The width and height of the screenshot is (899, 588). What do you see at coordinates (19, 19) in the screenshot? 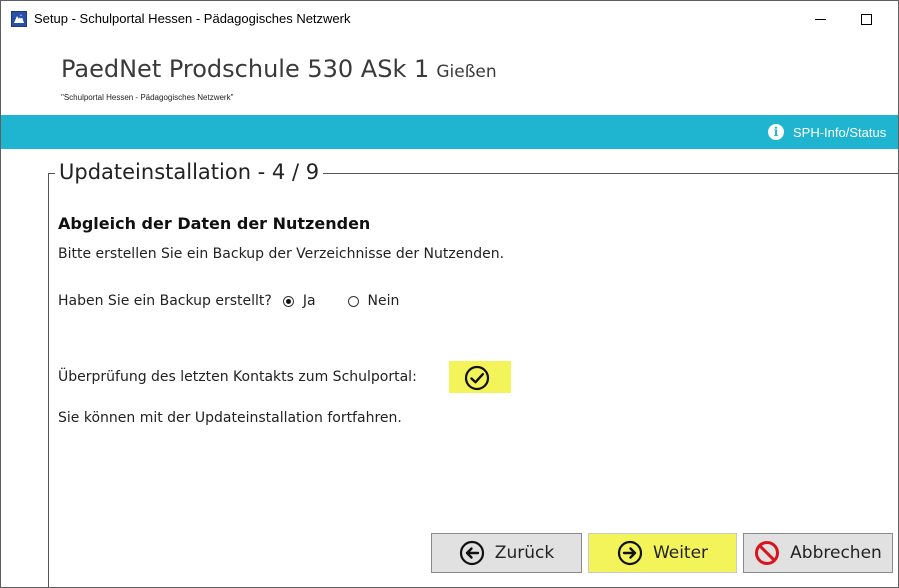
I see `app-icon` at bounding box center [19, 19].